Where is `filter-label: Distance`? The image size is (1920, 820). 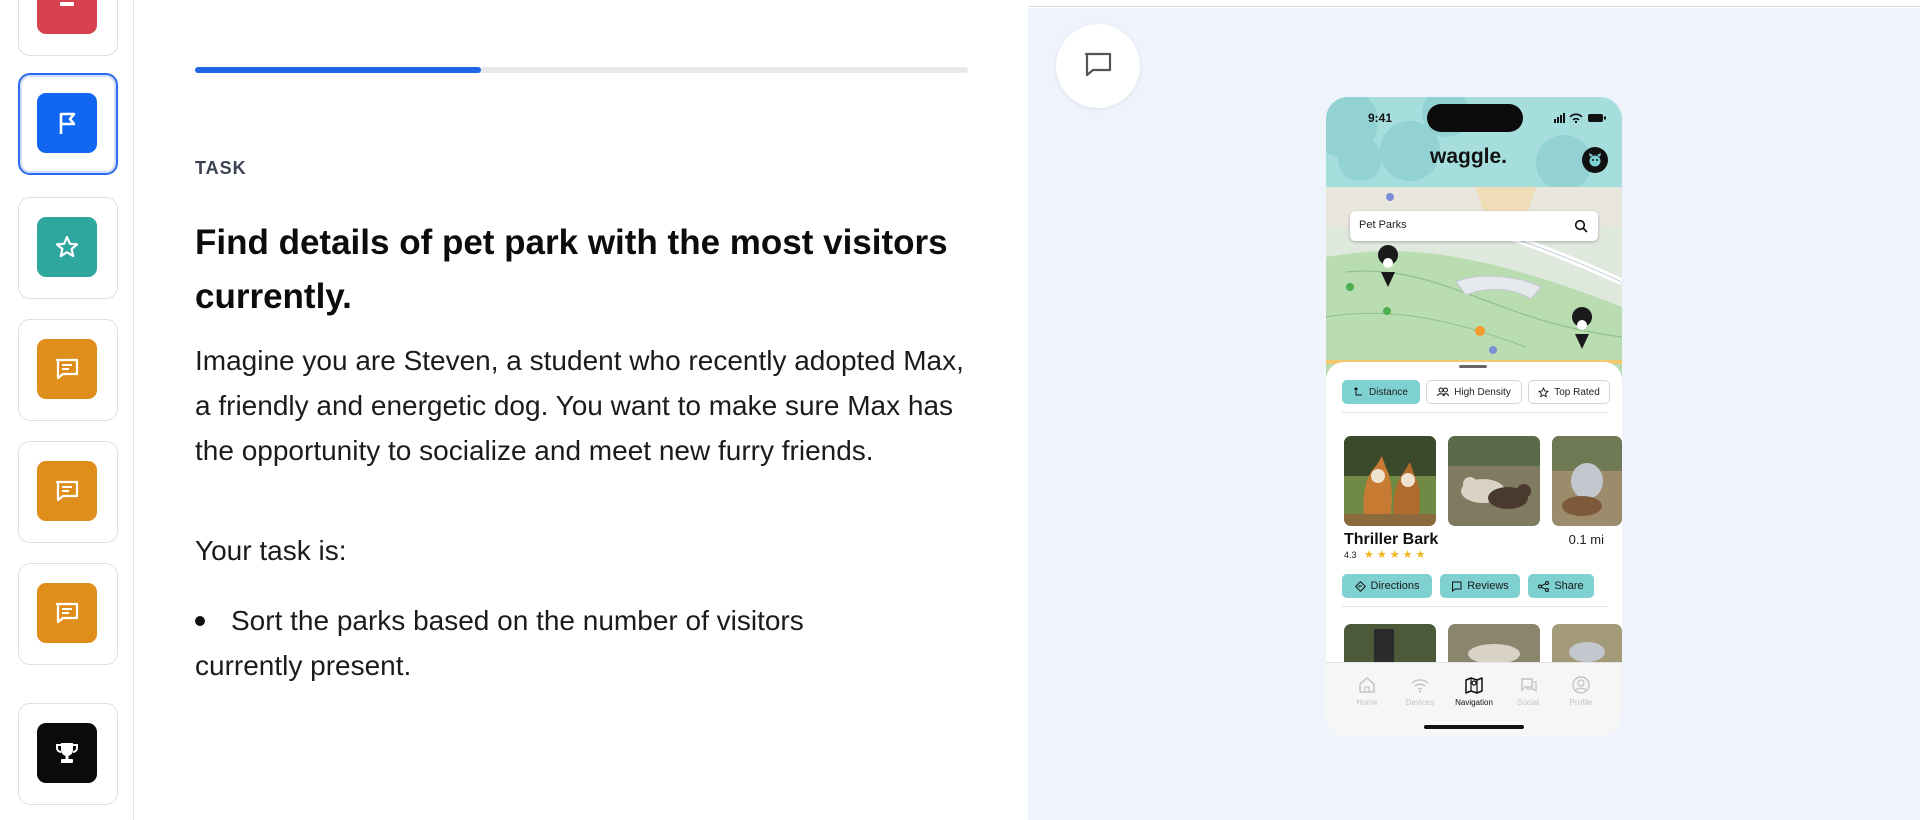
filter-label: Distance is located at coordinates (1388, 392).